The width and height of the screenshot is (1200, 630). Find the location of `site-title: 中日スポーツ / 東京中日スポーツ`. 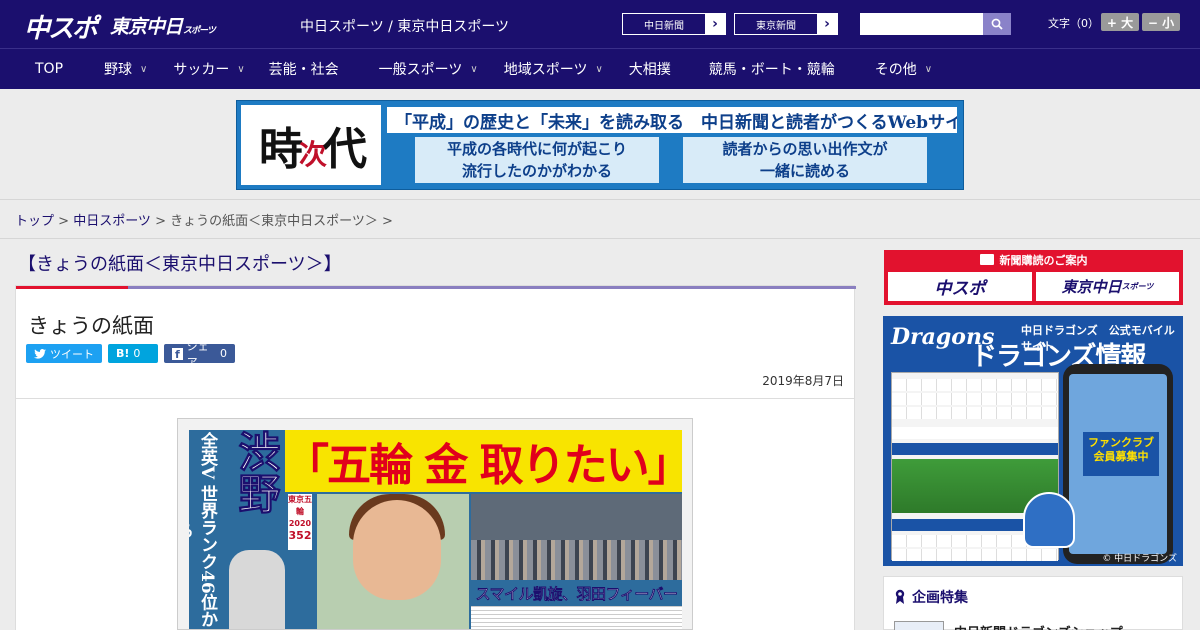

site-title: 中日スポーツ / 東京中日スポーツ is located at coordinates (405, 27).